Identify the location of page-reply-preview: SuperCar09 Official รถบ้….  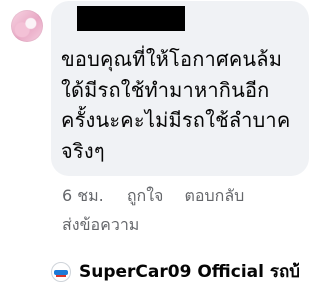
(175, 271).